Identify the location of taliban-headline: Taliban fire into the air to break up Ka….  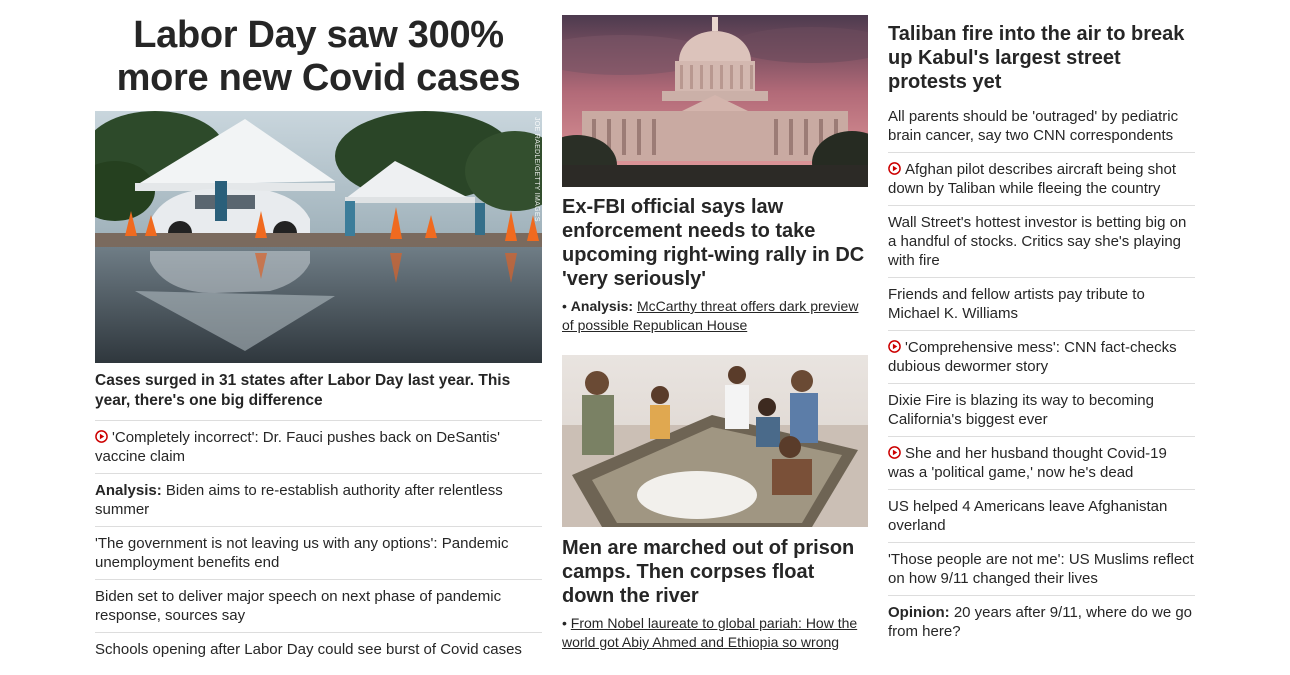
(1041, 58).